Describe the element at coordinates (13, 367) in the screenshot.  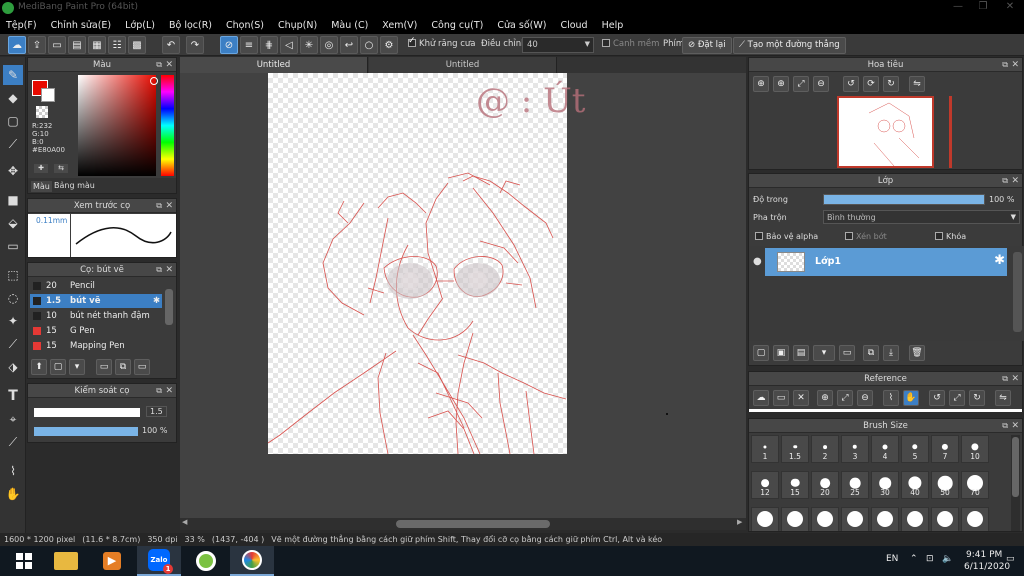
I see `select-eraser-tool-icon: ⬗` at that location.